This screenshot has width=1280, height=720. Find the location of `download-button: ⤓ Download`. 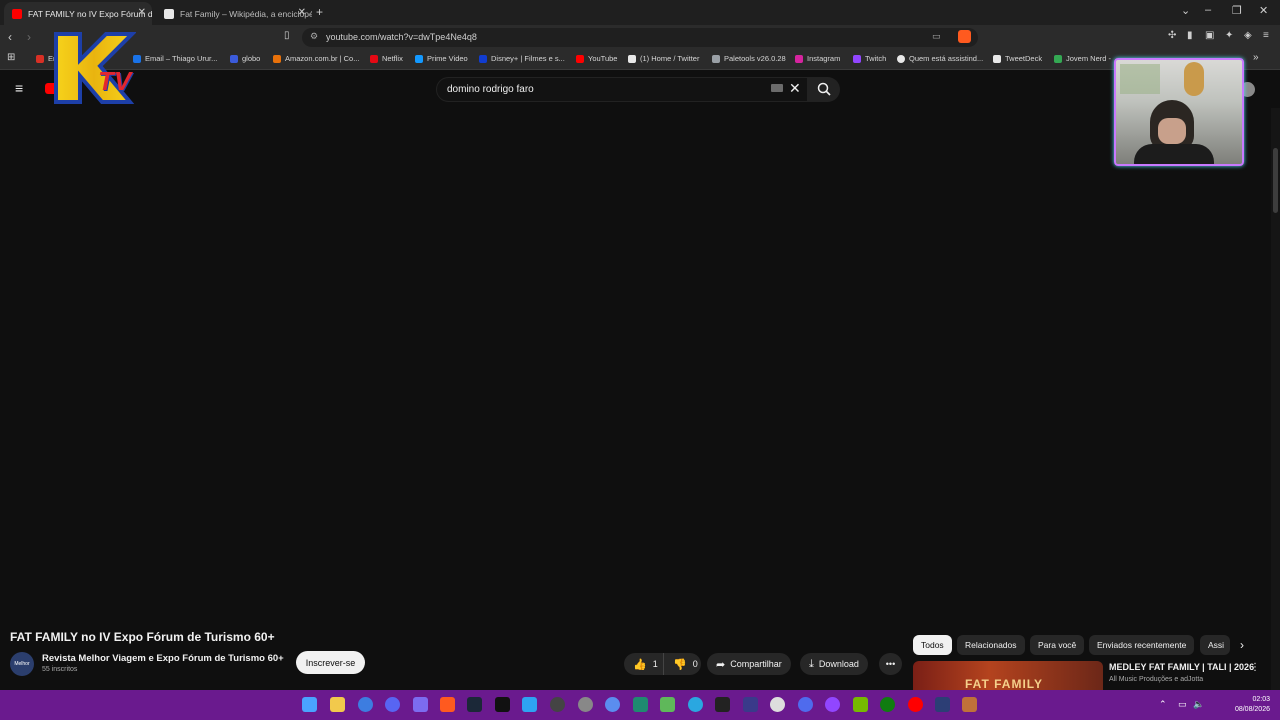

download-button: ⤓ Download is located at coordinates (834, 664).